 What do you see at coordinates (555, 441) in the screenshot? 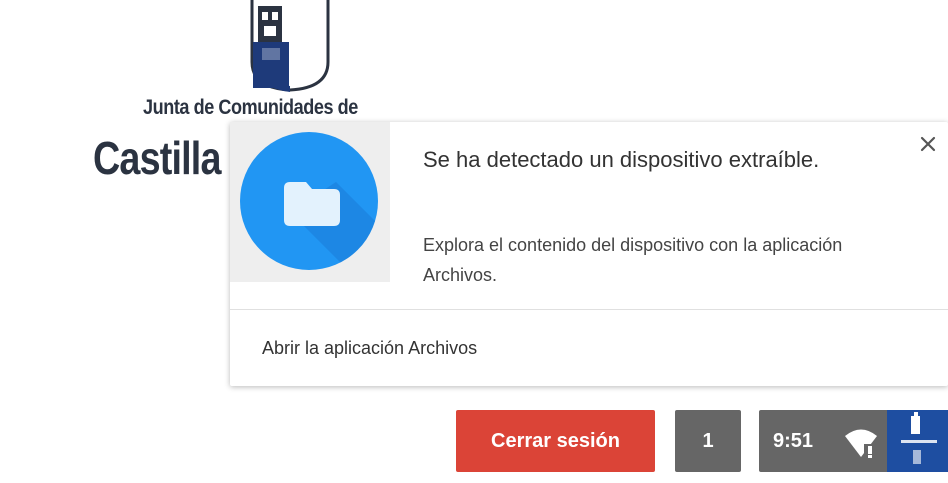
I see `logout-button: Cerrar sesión` at bounding box center [555, 441].